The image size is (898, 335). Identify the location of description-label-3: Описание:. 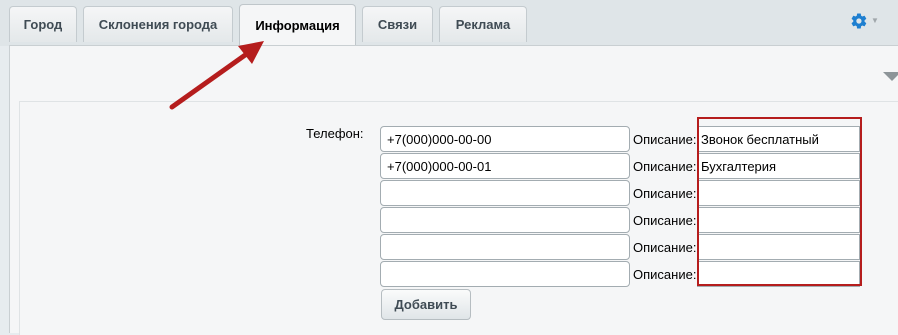
(665, 193).